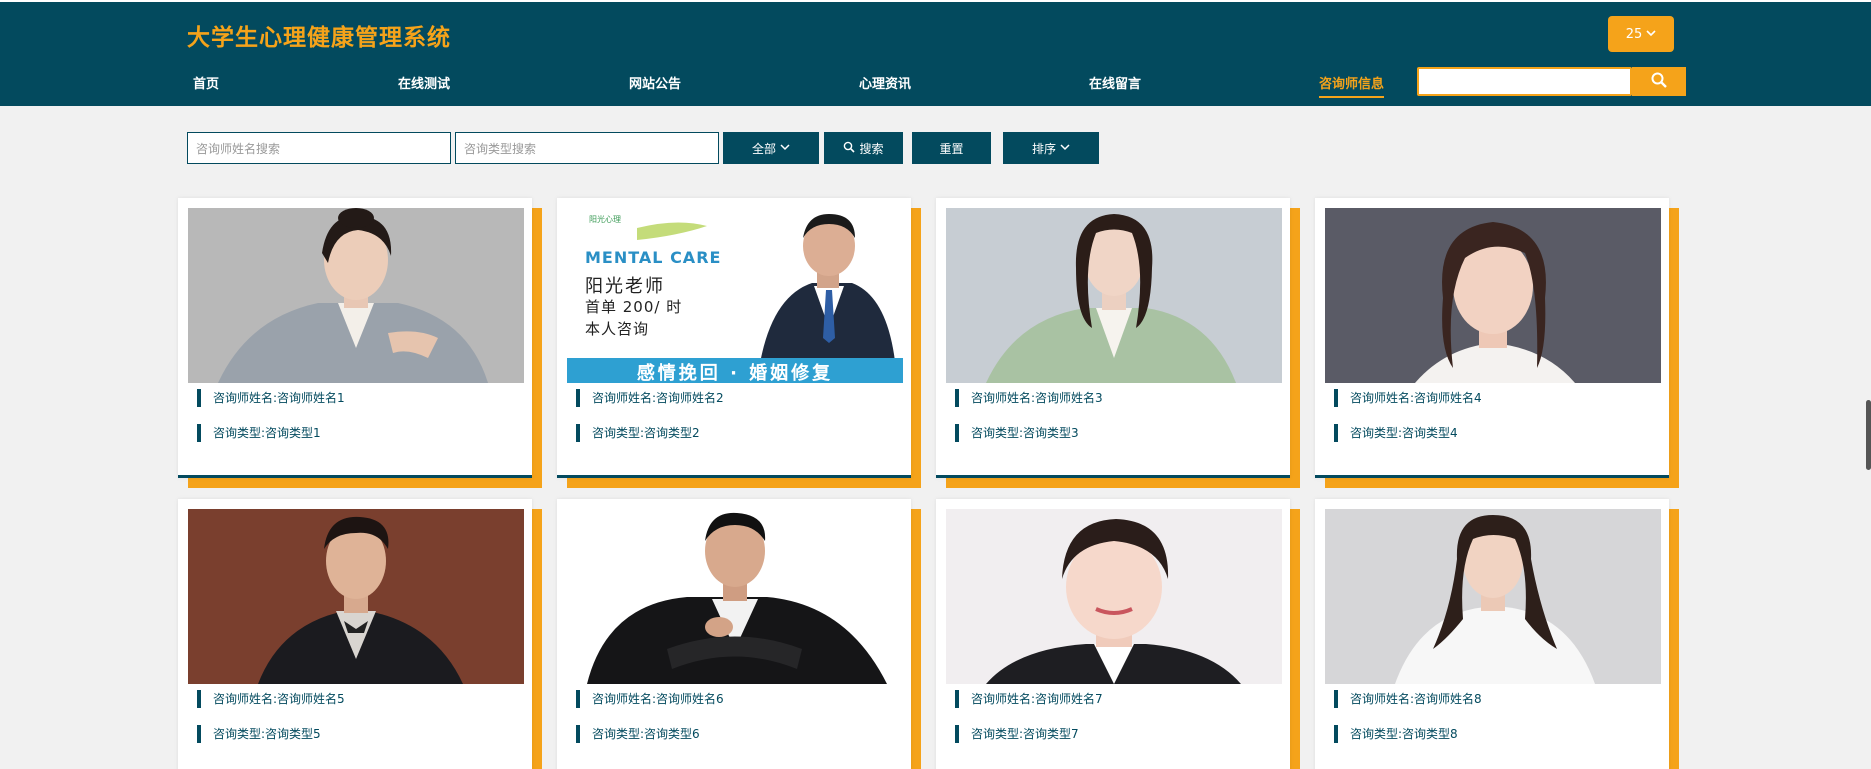 Image resolution: width=1871 pixels, height=769 pixels. Describe the element at coordinates (1043, 148) in the screenshot. I see `sort-dropdown-label: 排序` at that location.